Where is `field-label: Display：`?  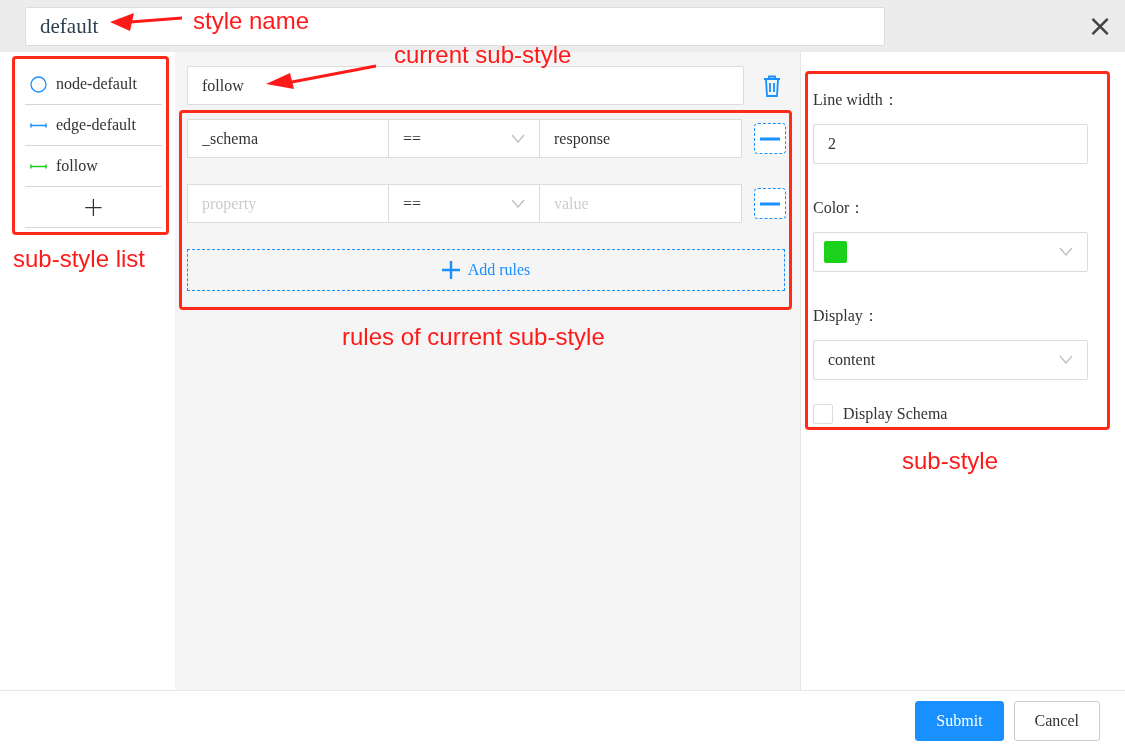
field-label: Display： is located at coordinates (846, 316).